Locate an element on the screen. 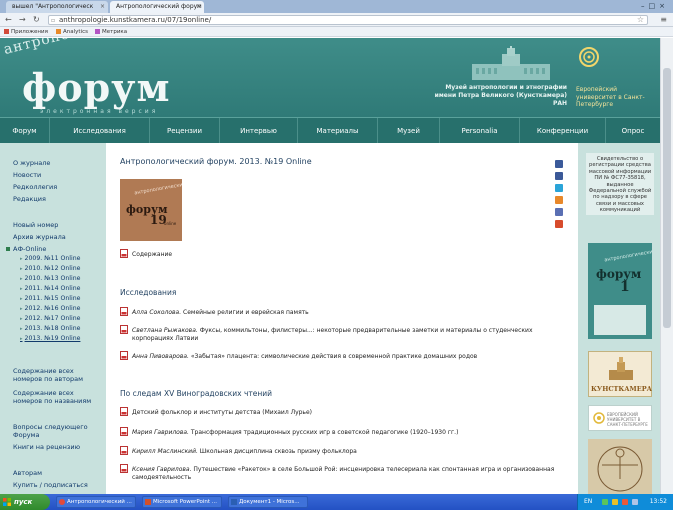 The width and height of the screenshot is (673, 510). language-indicator: EN is located at coordinates (588, 502).